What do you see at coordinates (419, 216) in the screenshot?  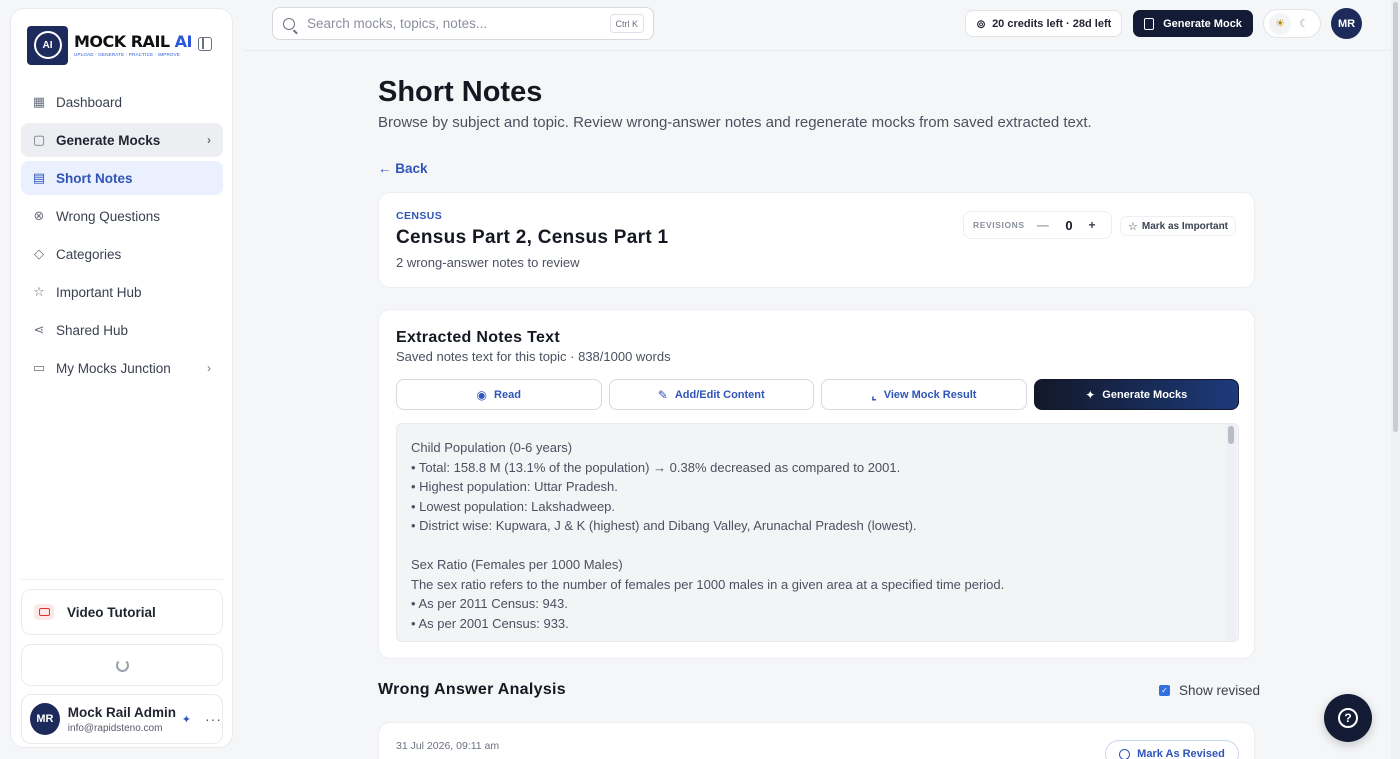 I see `topic-category: CENSUS` at bounding box center [419, 216].